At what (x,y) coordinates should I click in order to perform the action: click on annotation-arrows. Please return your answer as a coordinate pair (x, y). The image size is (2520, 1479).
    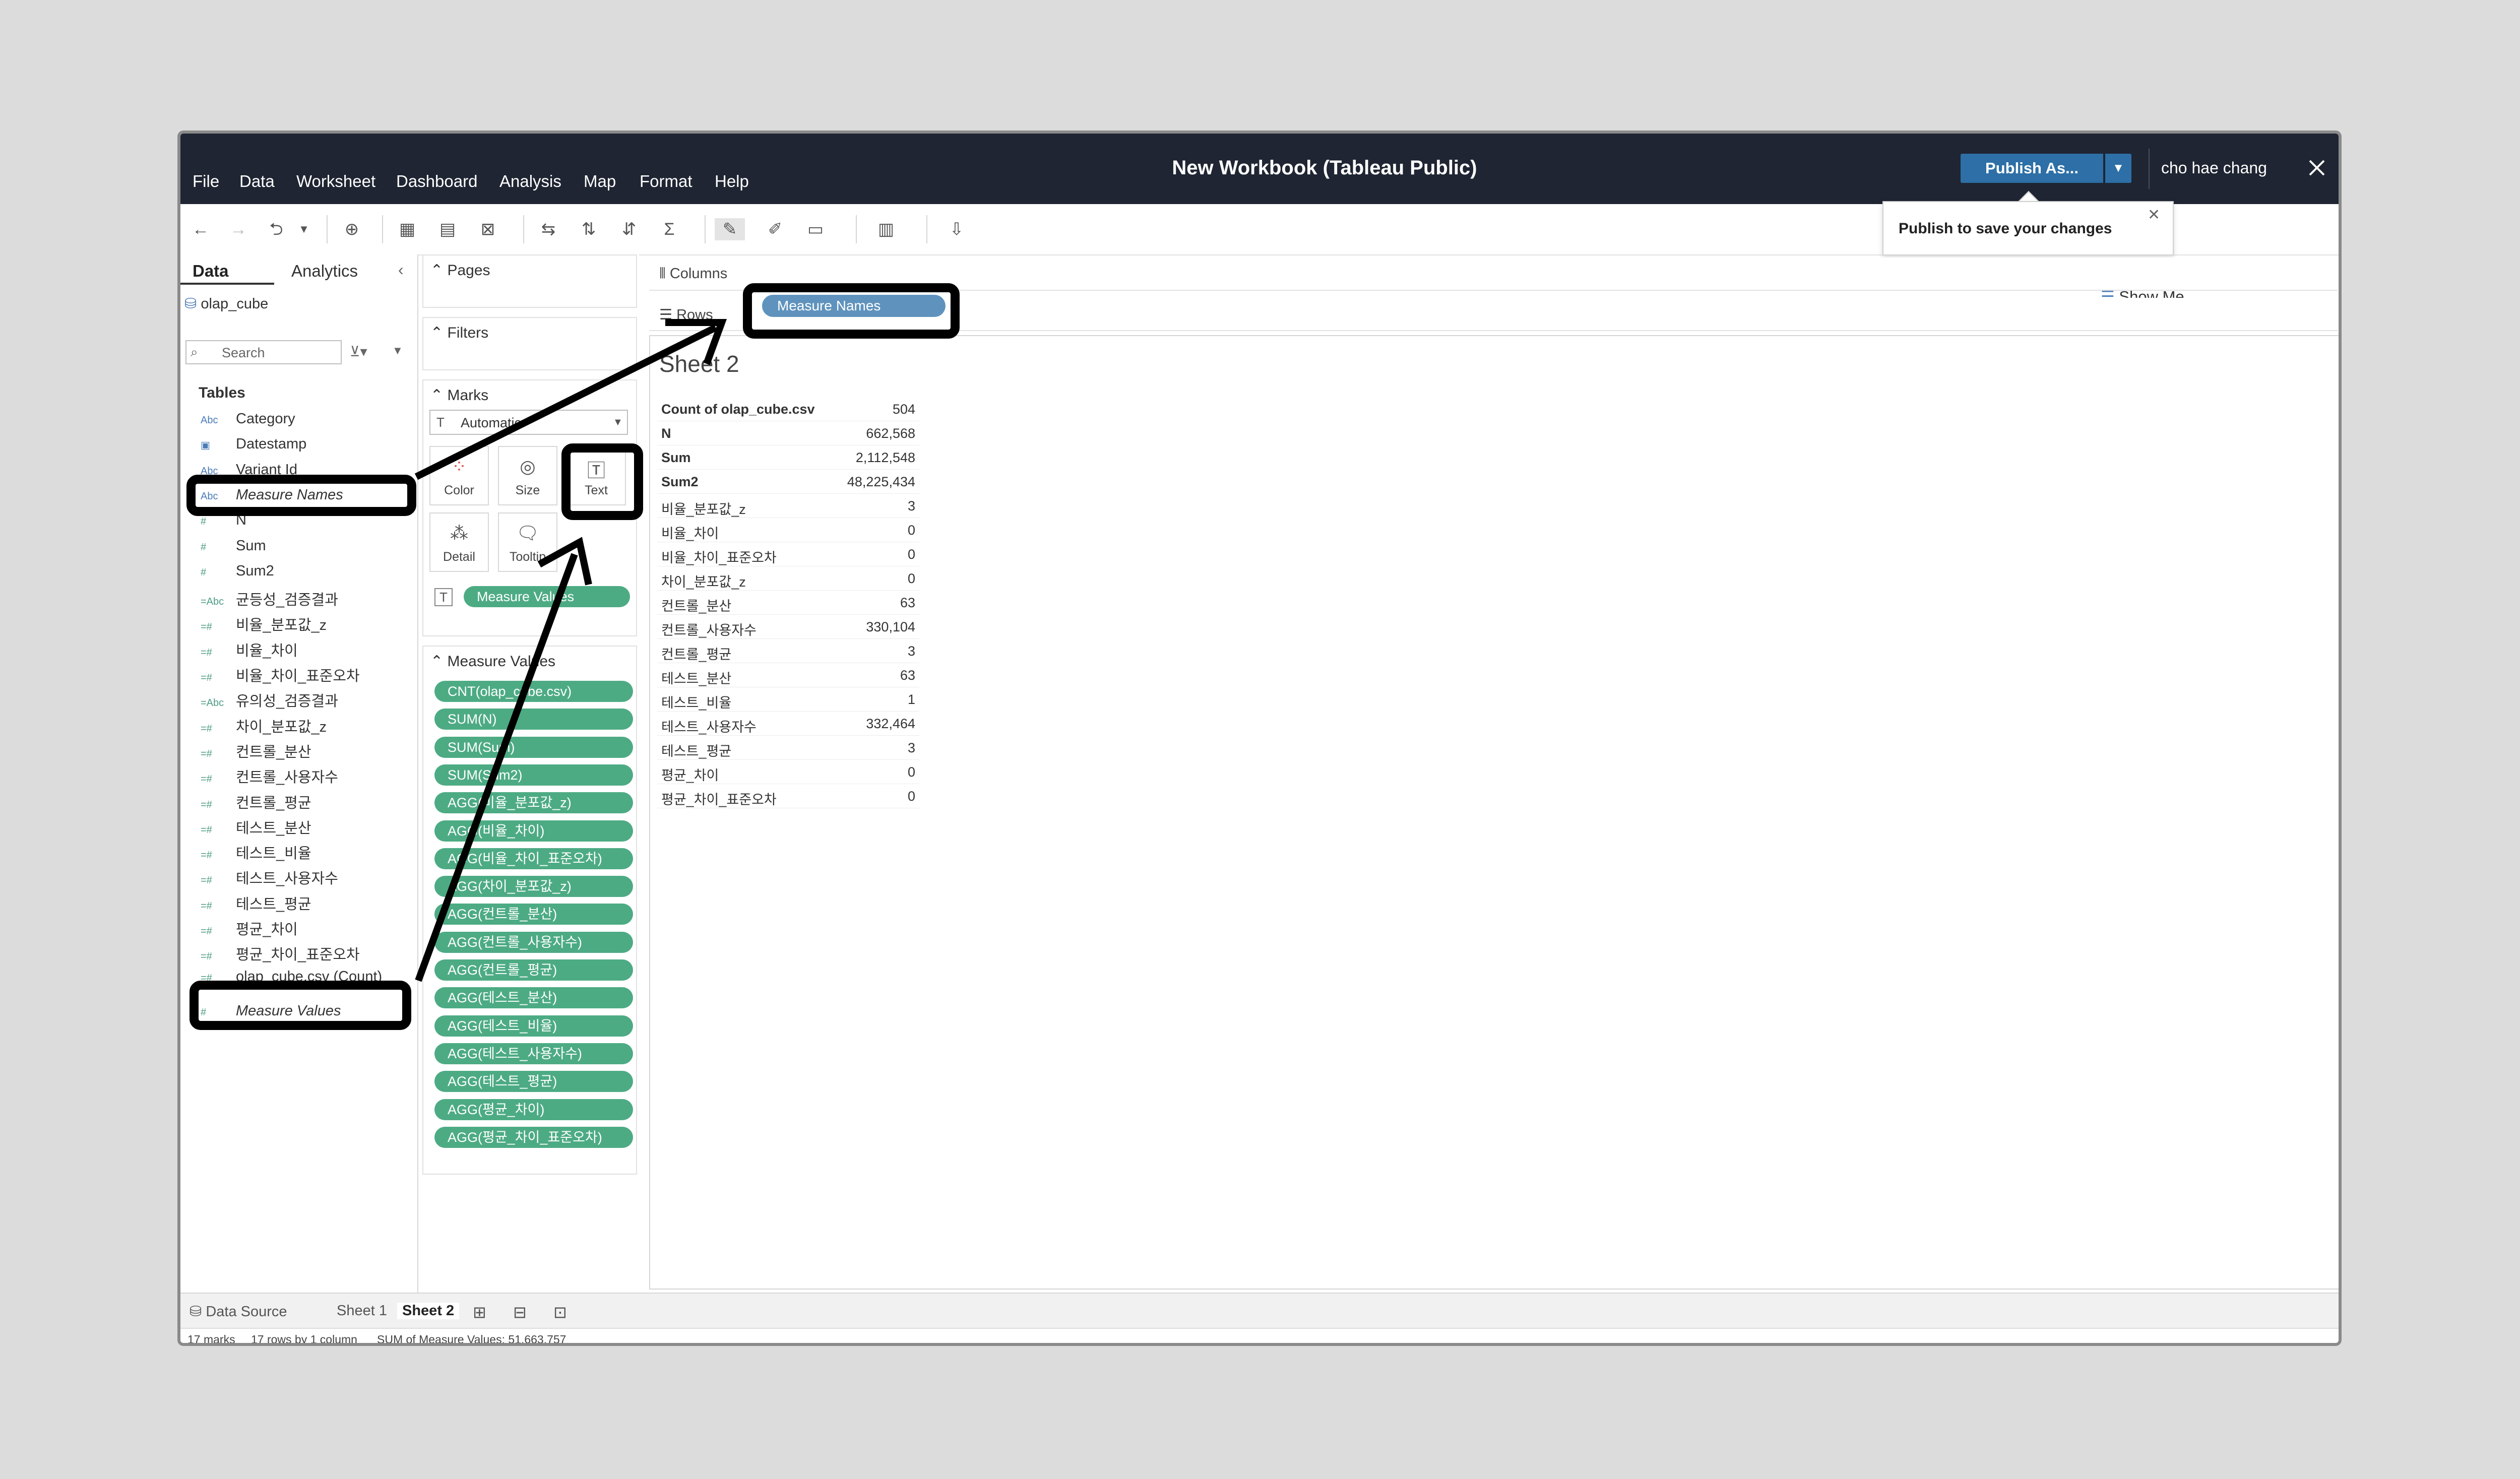
    Looking at the image, I should click on (571, 650).